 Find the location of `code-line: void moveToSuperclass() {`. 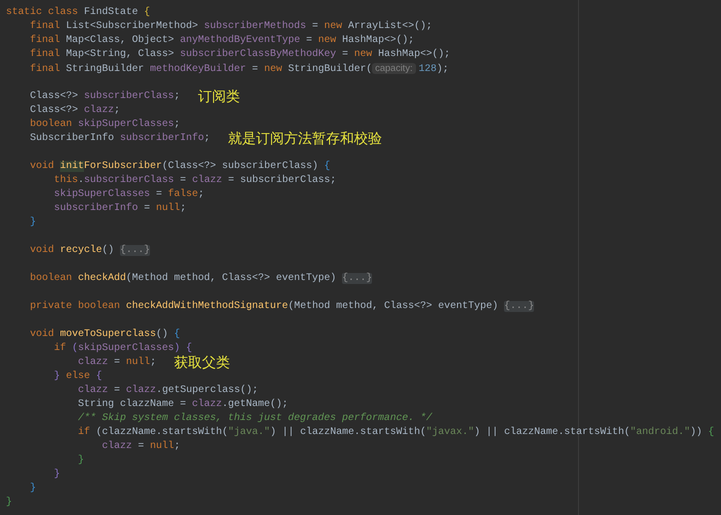

code-line: void moveToSuperclass() { is located at coordinates (104, 335).